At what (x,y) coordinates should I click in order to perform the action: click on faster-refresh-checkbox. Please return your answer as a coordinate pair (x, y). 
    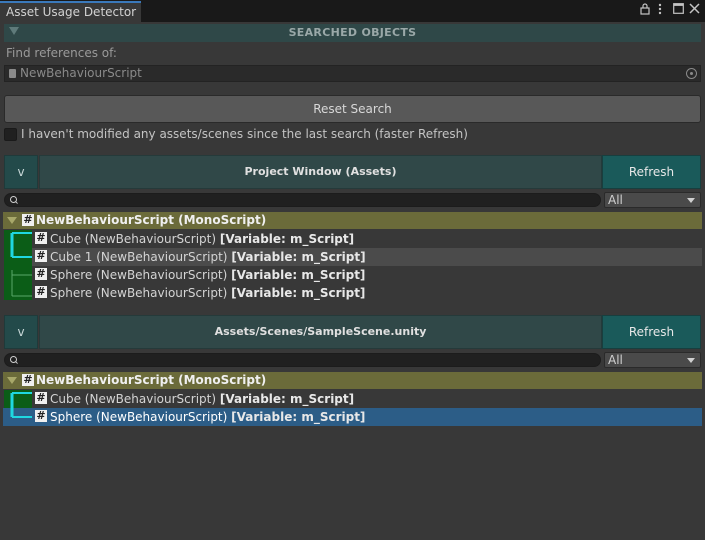
    Looking at the image, I should click on (10, 134).